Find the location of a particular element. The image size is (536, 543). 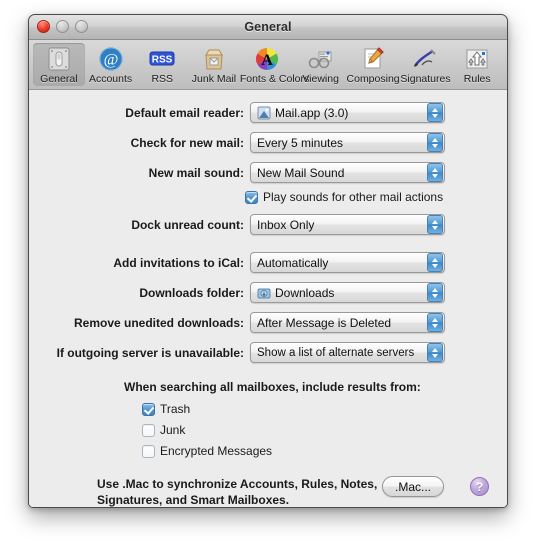

toolbar-item-fonts-colors: A Fonts & Colors is located at coordinates (274, 64).